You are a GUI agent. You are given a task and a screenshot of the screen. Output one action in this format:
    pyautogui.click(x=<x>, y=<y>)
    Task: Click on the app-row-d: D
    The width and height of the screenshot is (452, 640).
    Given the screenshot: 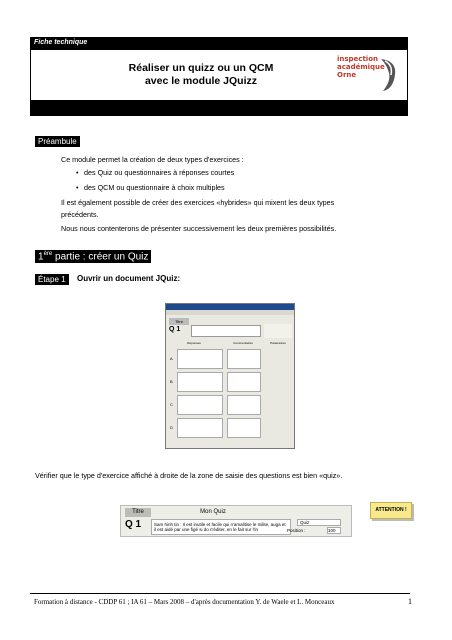 What is the action you would take?
    pyautogui.click(x=230, y=429)
    